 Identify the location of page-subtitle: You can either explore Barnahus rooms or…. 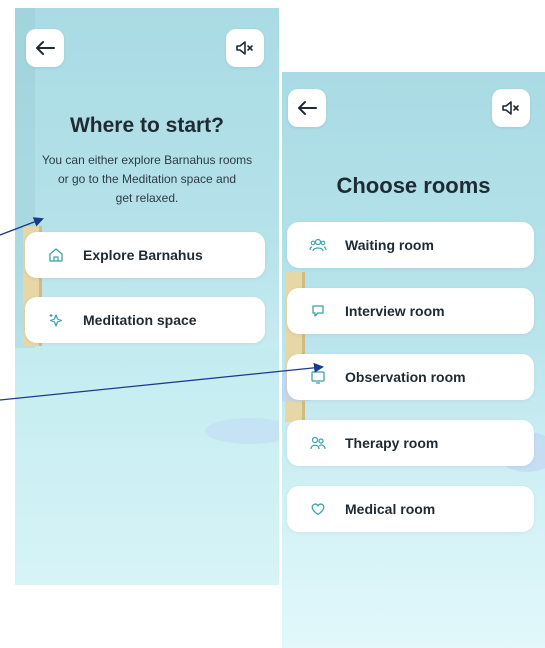
(147, 179).